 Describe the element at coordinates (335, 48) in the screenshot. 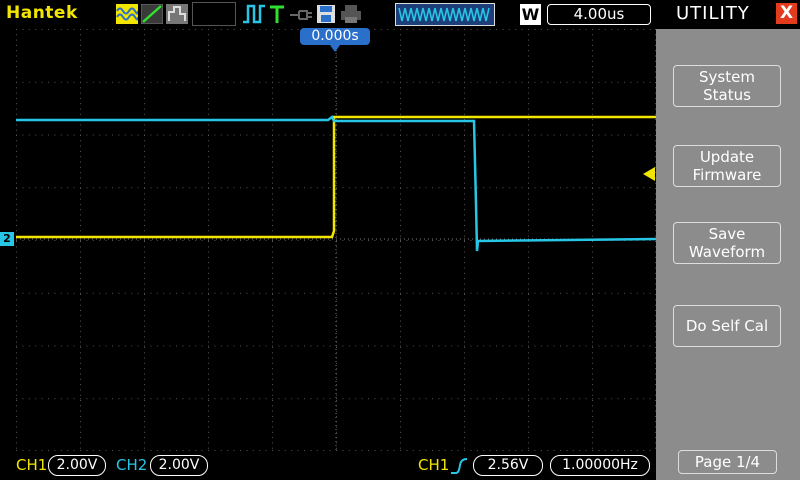

I see `trigger-position-icon` at that location.